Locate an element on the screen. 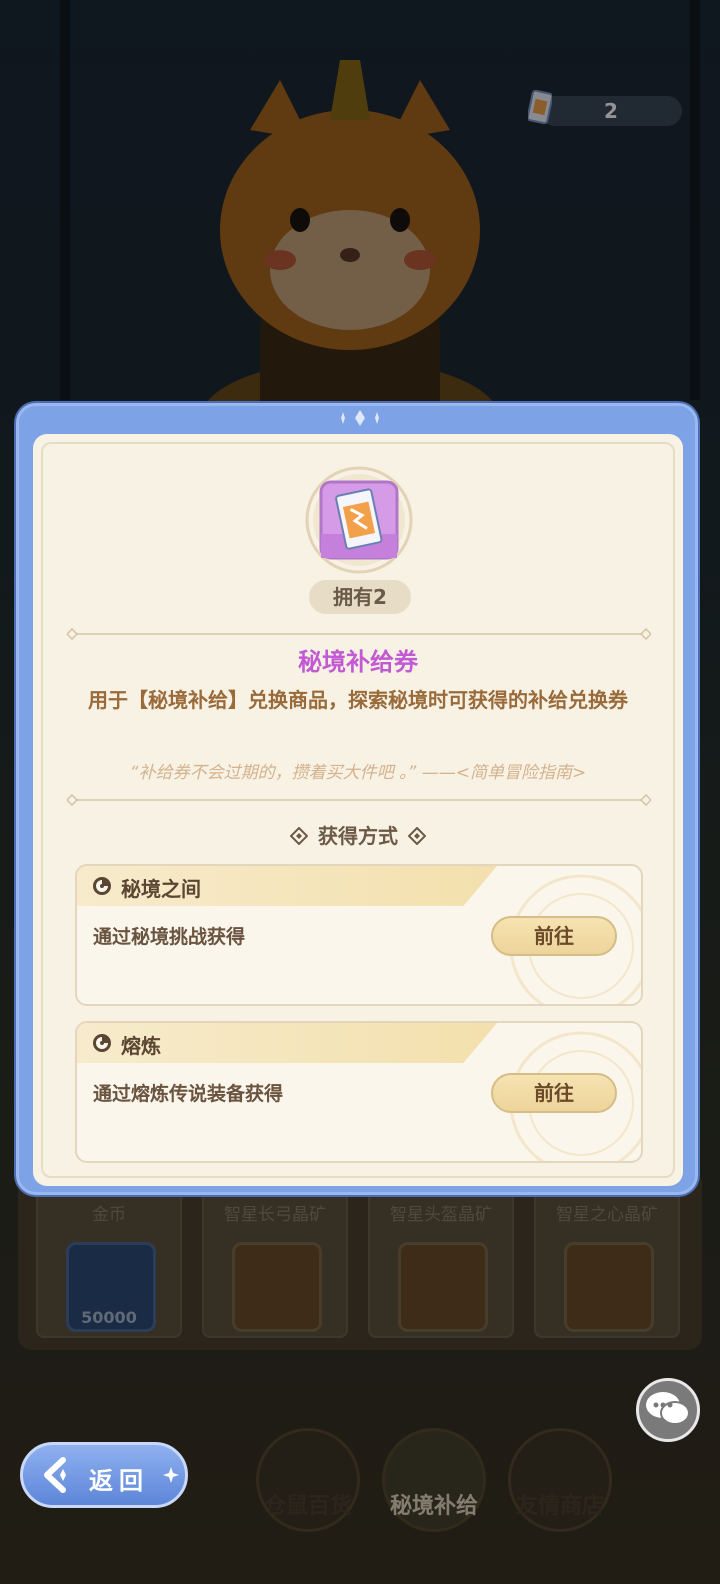 The image size is (720, 1584). ticket-icon is located at coordinates (359, 520).